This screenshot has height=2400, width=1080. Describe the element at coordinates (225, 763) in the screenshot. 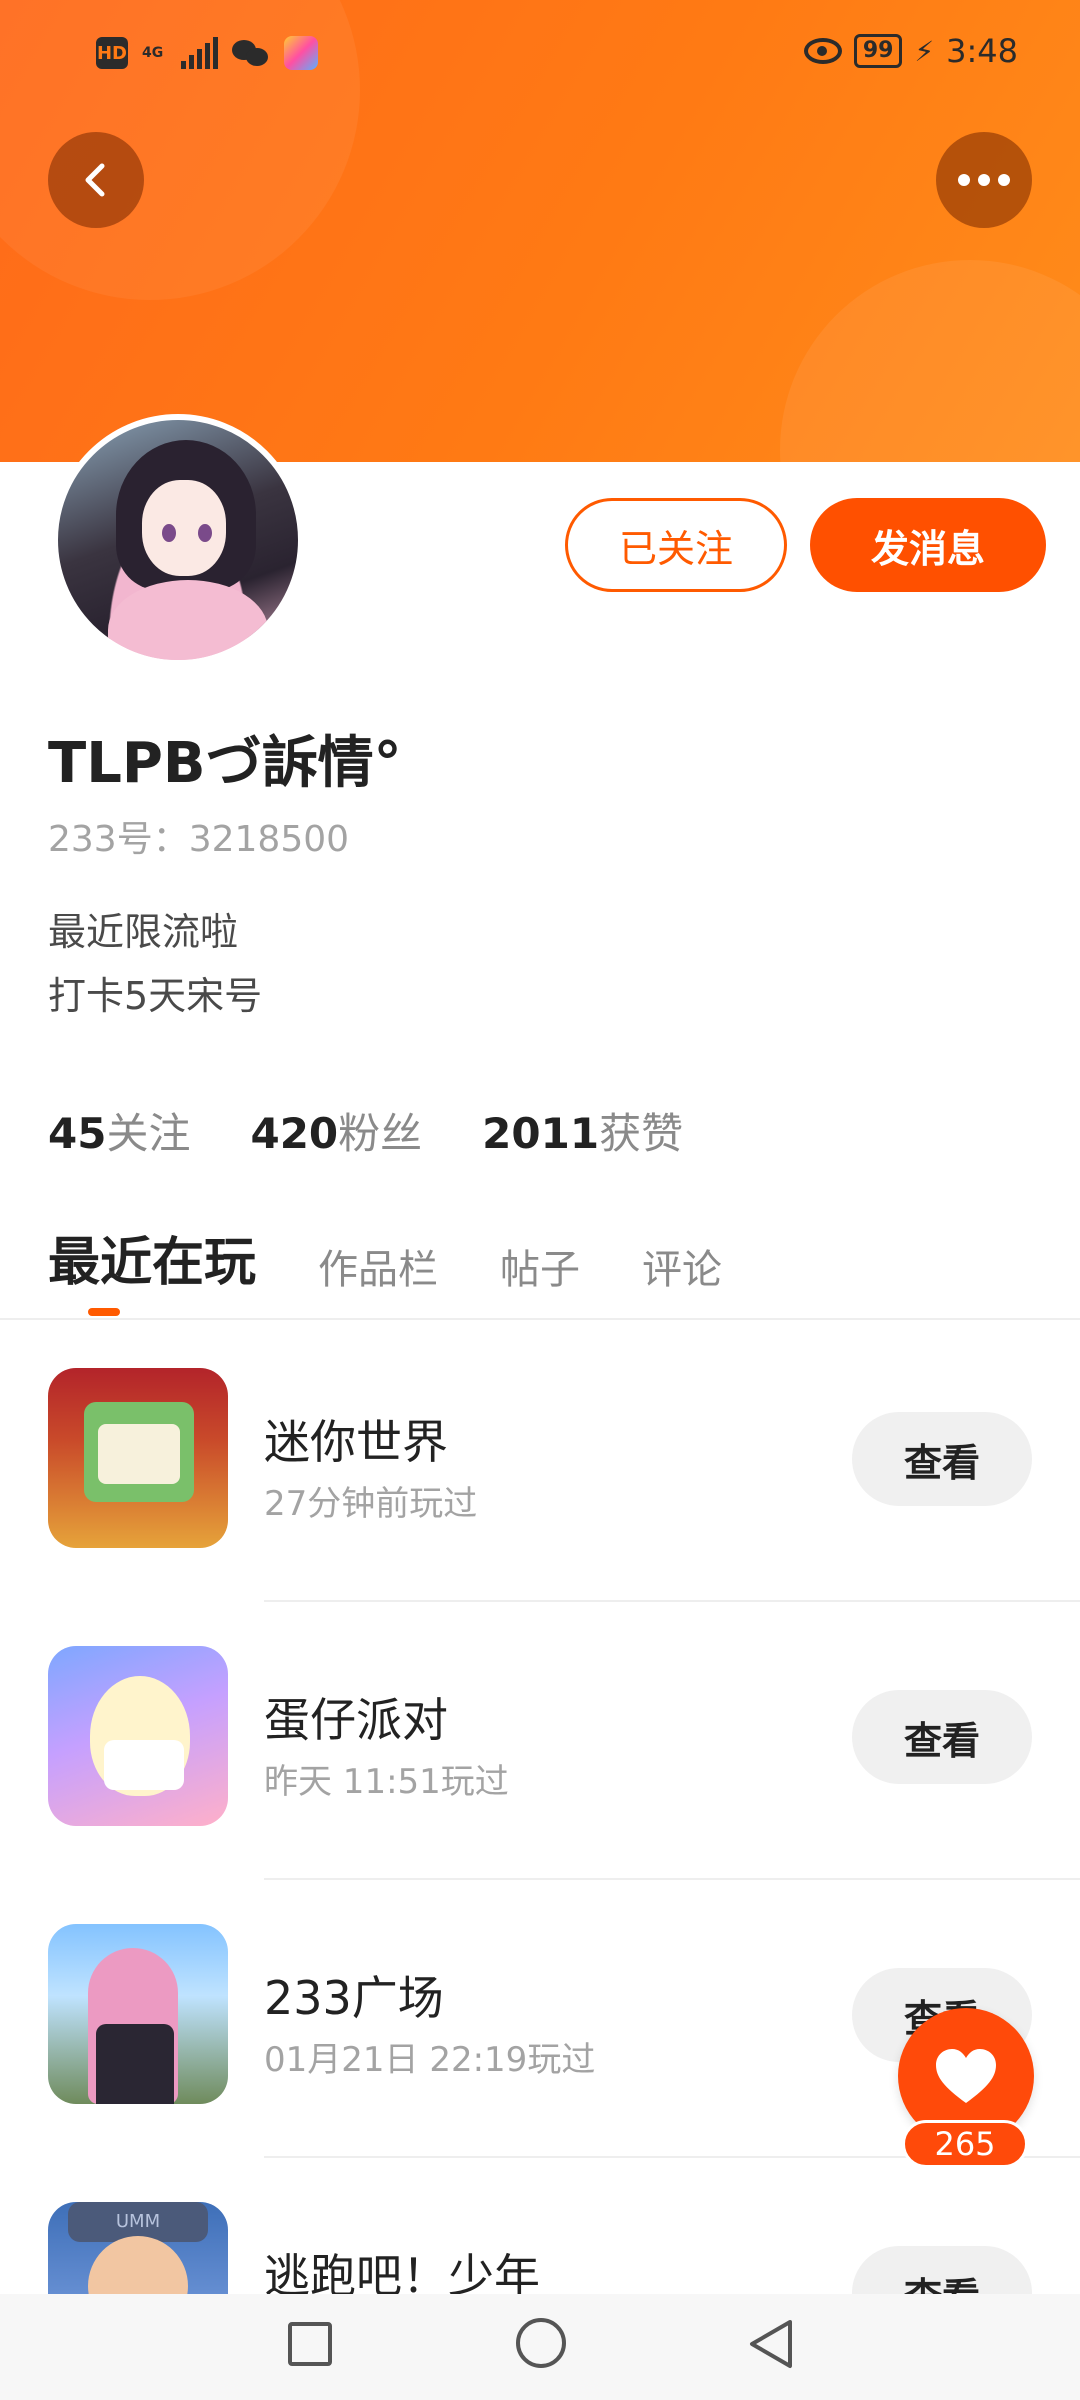

I see `username: TLPBづ訴情°` at that location.